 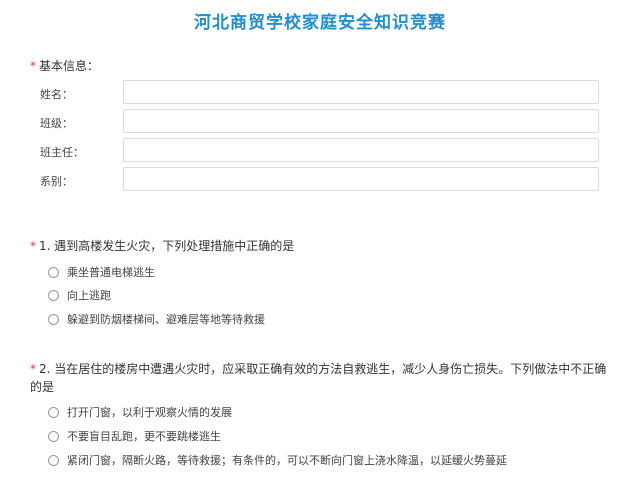 What do you see at coordinates (149, 412) in the screenshot?
I see `option-label: 打开门窗，以利于观察火情的发展` at bounding box center [149, 412].